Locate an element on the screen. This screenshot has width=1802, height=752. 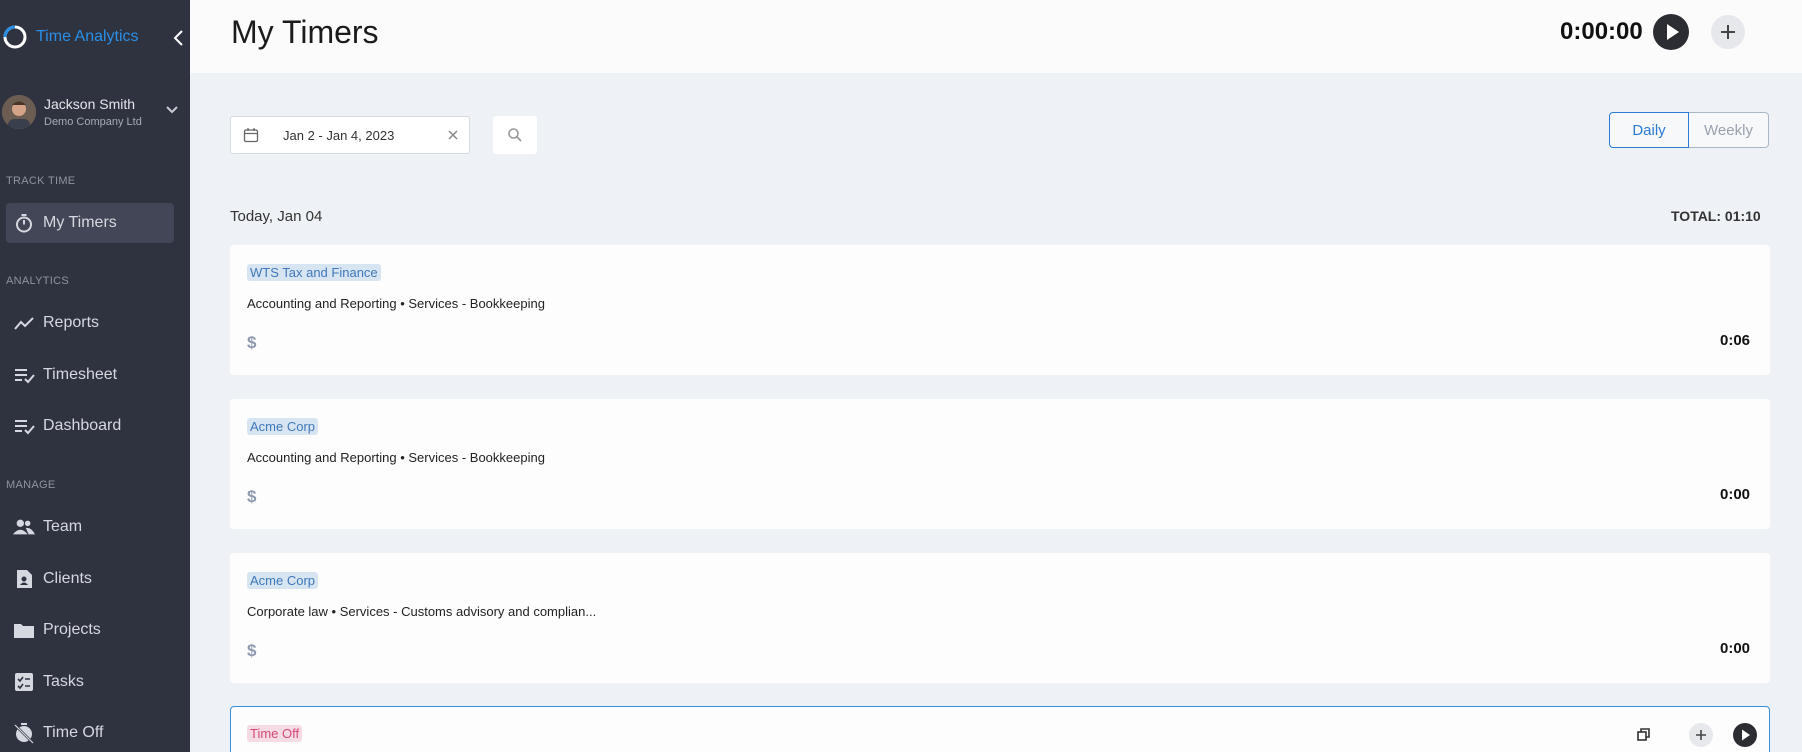
logo-icon is located at coordinates (15, 37).